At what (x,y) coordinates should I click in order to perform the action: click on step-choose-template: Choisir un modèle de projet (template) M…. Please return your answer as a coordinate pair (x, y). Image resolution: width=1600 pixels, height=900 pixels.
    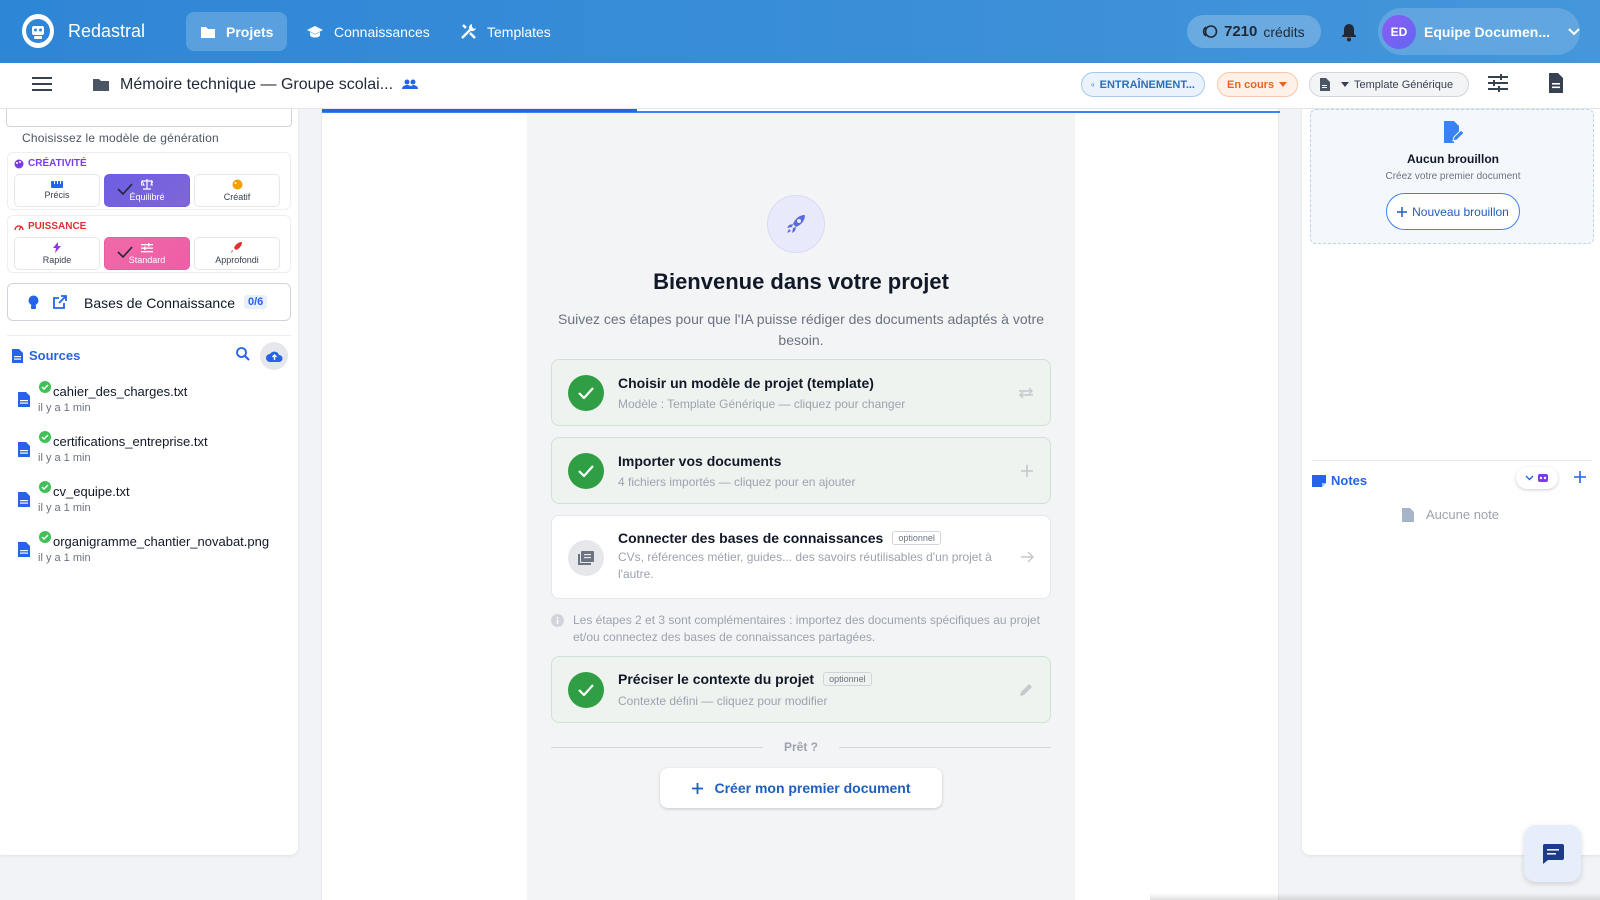
    Looking at the image, I should click on (801, 392).